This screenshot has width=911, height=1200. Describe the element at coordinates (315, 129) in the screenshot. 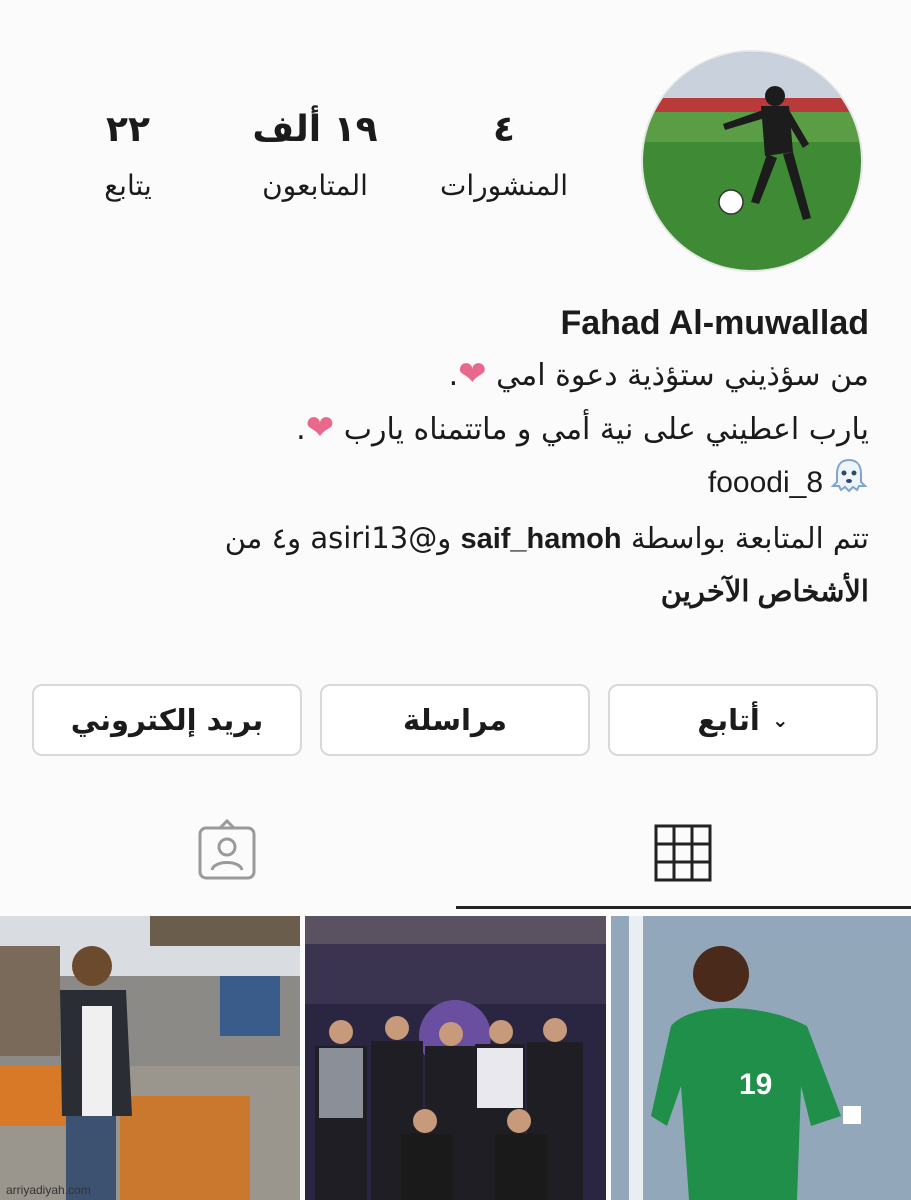

I see `followers-count: ١٩ ألف` at that location.